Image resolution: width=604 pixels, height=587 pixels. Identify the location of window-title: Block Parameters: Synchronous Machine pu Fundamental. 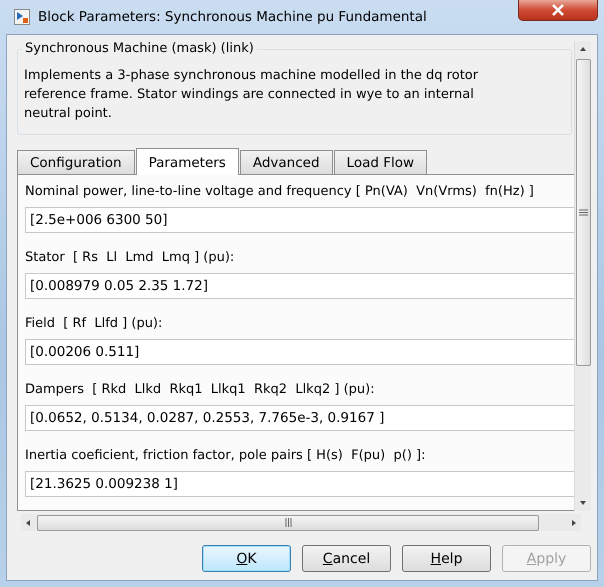
(232, 17).